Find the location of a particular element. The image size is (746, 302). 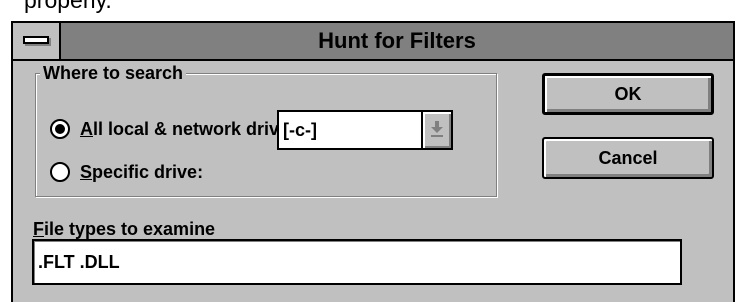

drive-select: [-c-] is located at coordinates (365, 130).